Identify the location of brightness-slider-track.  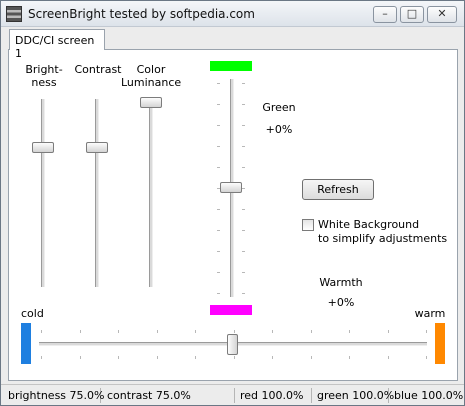
(43, 193).